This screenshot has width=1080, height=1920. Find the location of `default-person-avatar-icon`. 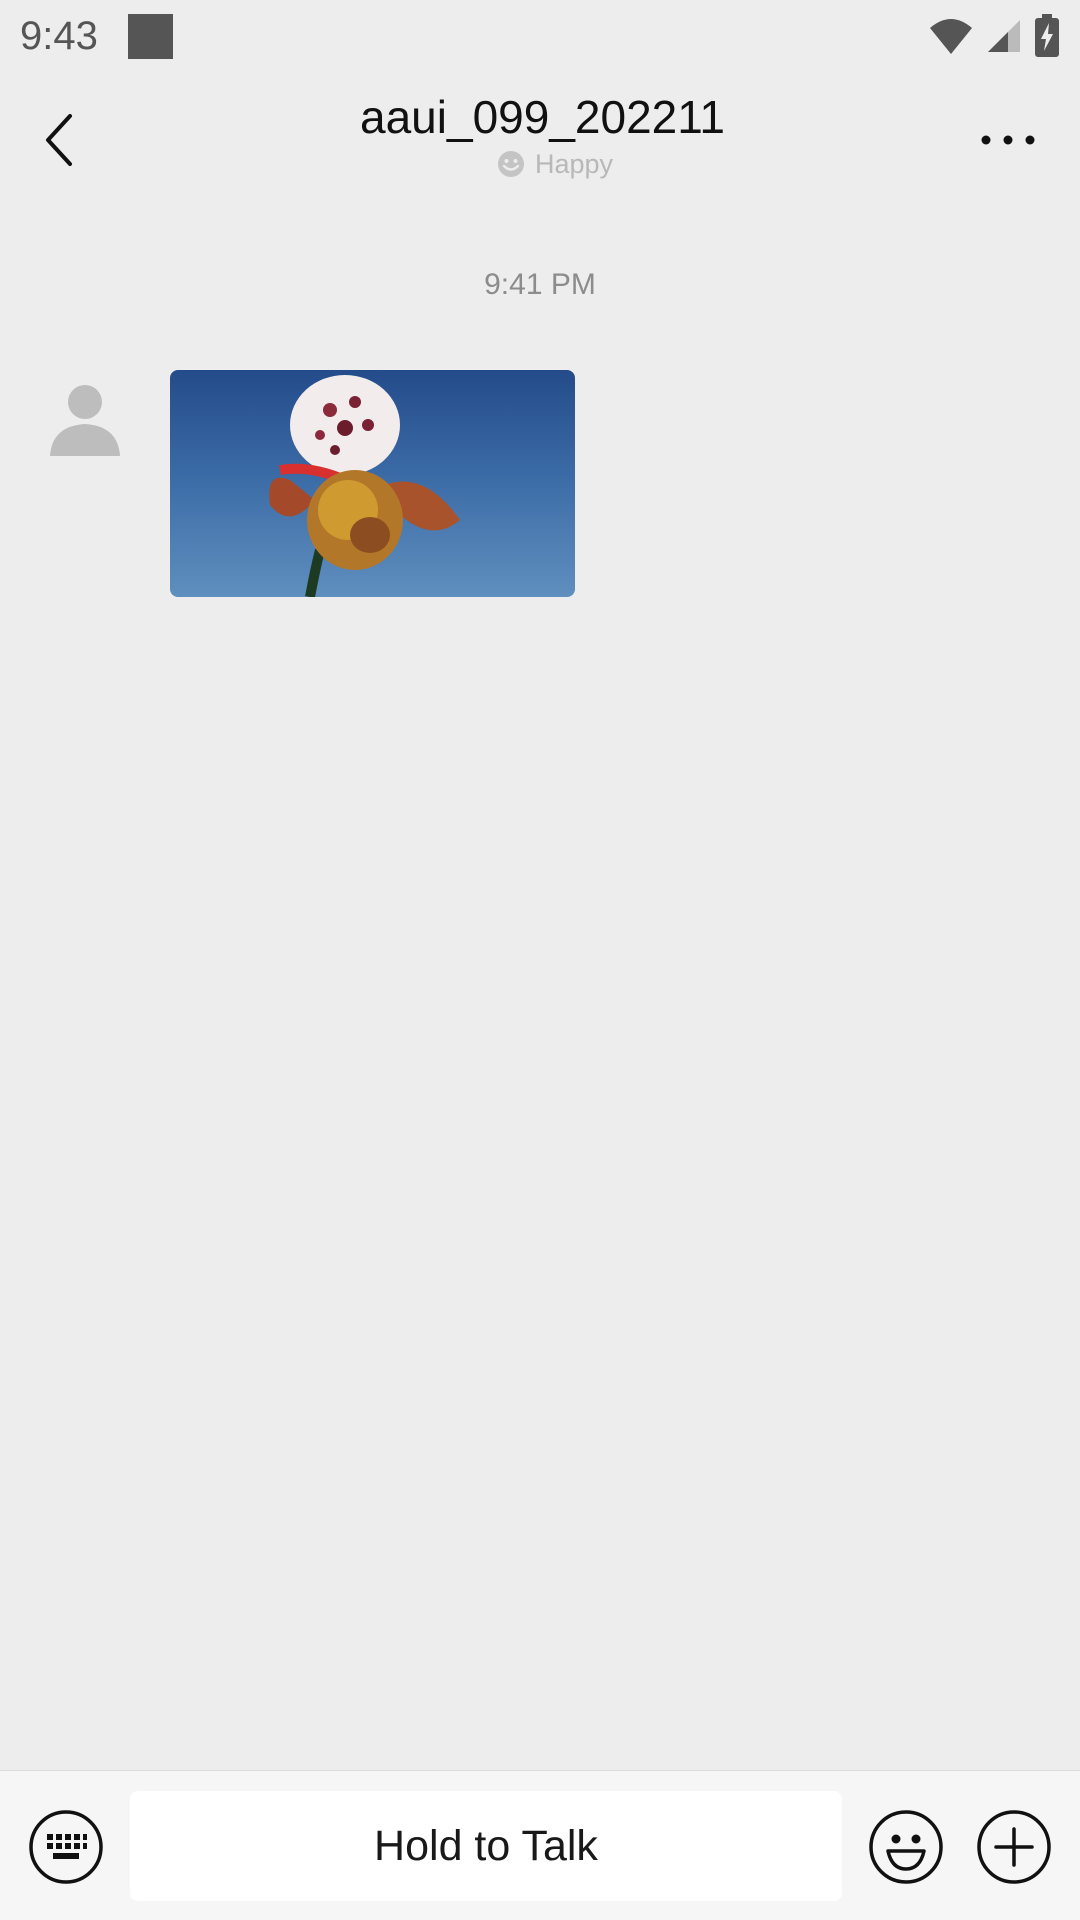

default-person-avatar-icon is located at coordinates (85, 420).